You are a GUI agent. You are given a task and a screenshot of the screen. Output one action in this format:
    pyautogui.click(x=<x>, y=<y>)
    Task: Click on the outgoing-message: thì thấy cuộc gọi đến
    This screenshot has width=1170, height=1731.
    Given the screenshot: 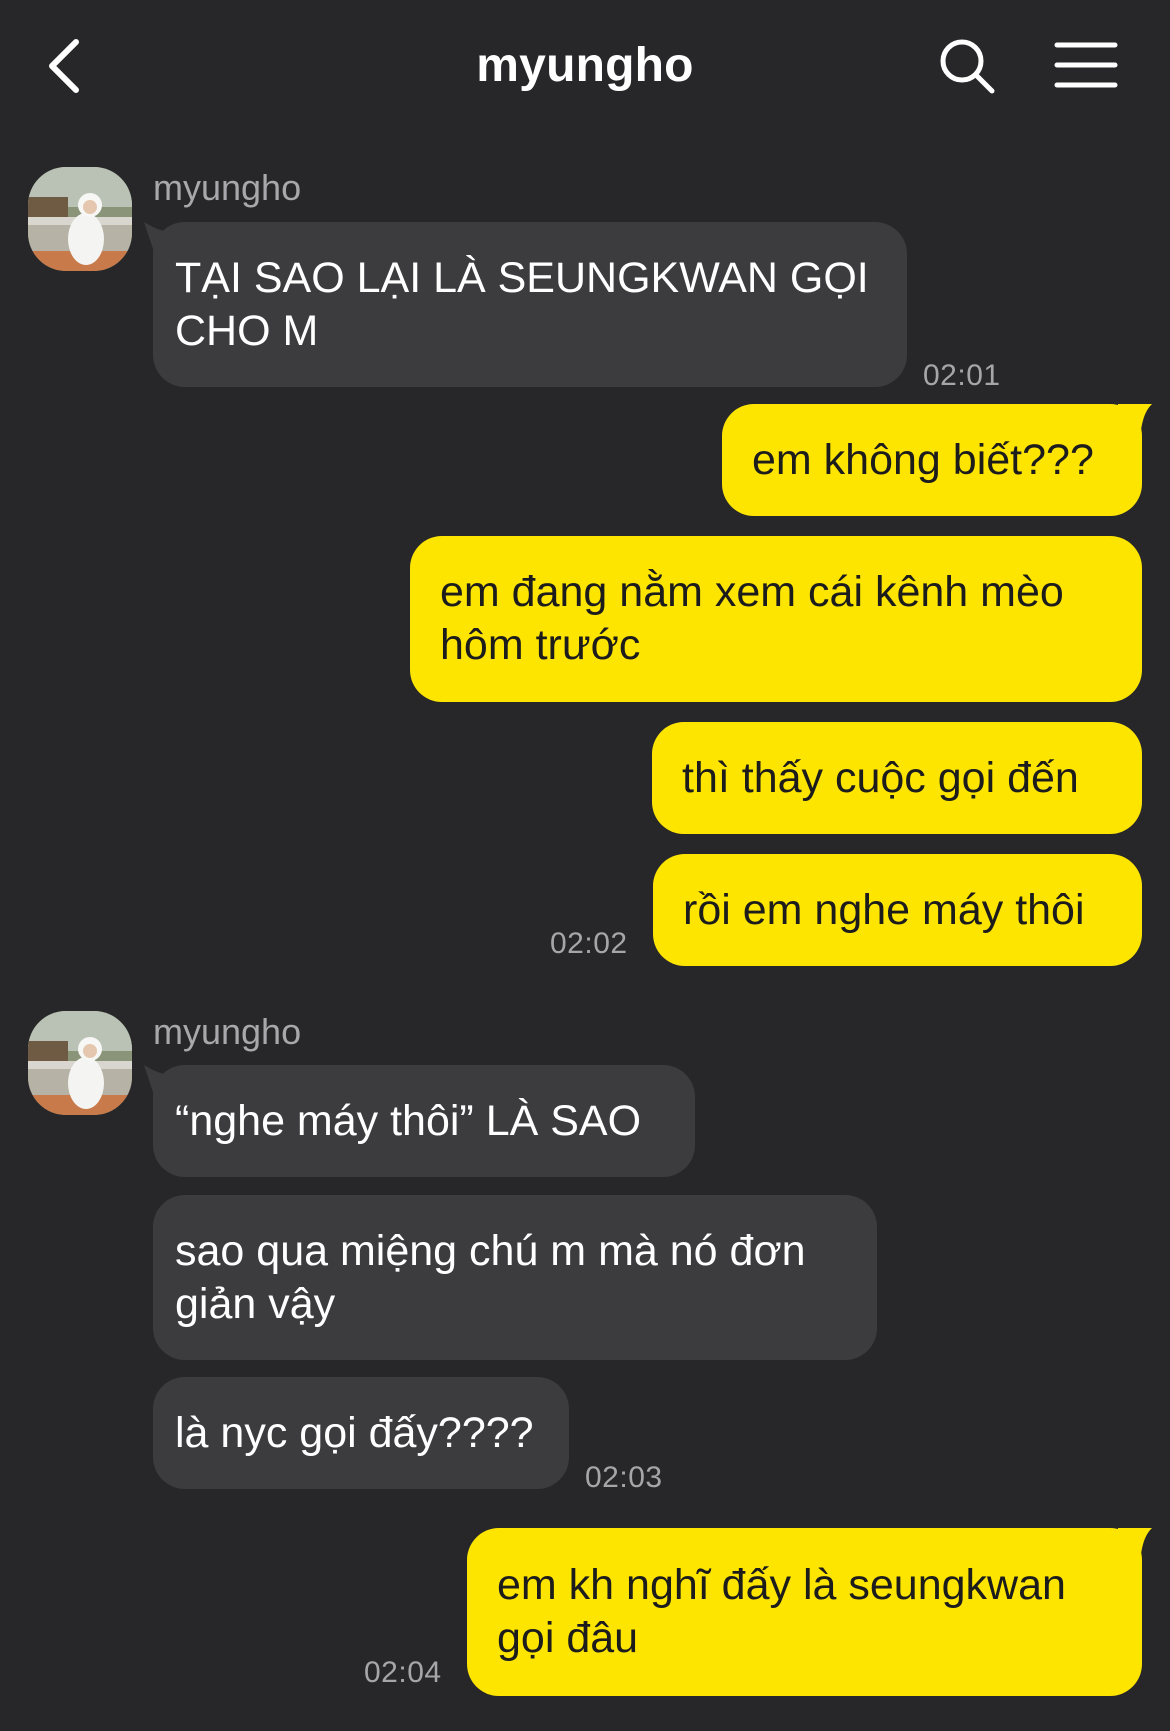 What is the action you would take?
    pyautogui.click(x=897, y=778)
    